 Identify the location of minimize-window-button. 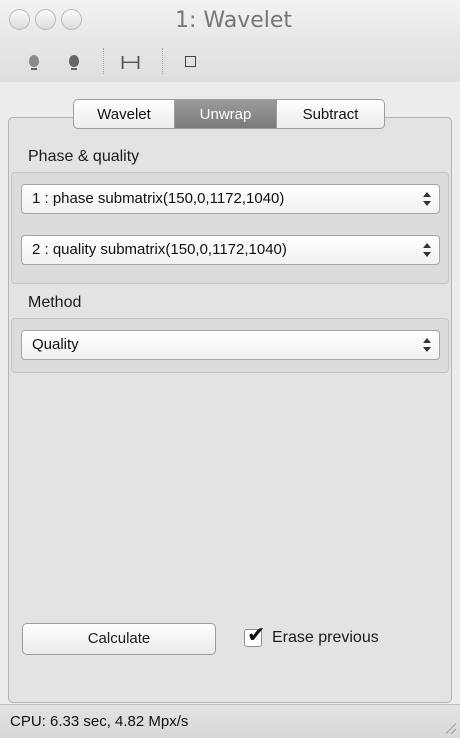
(45, 19).